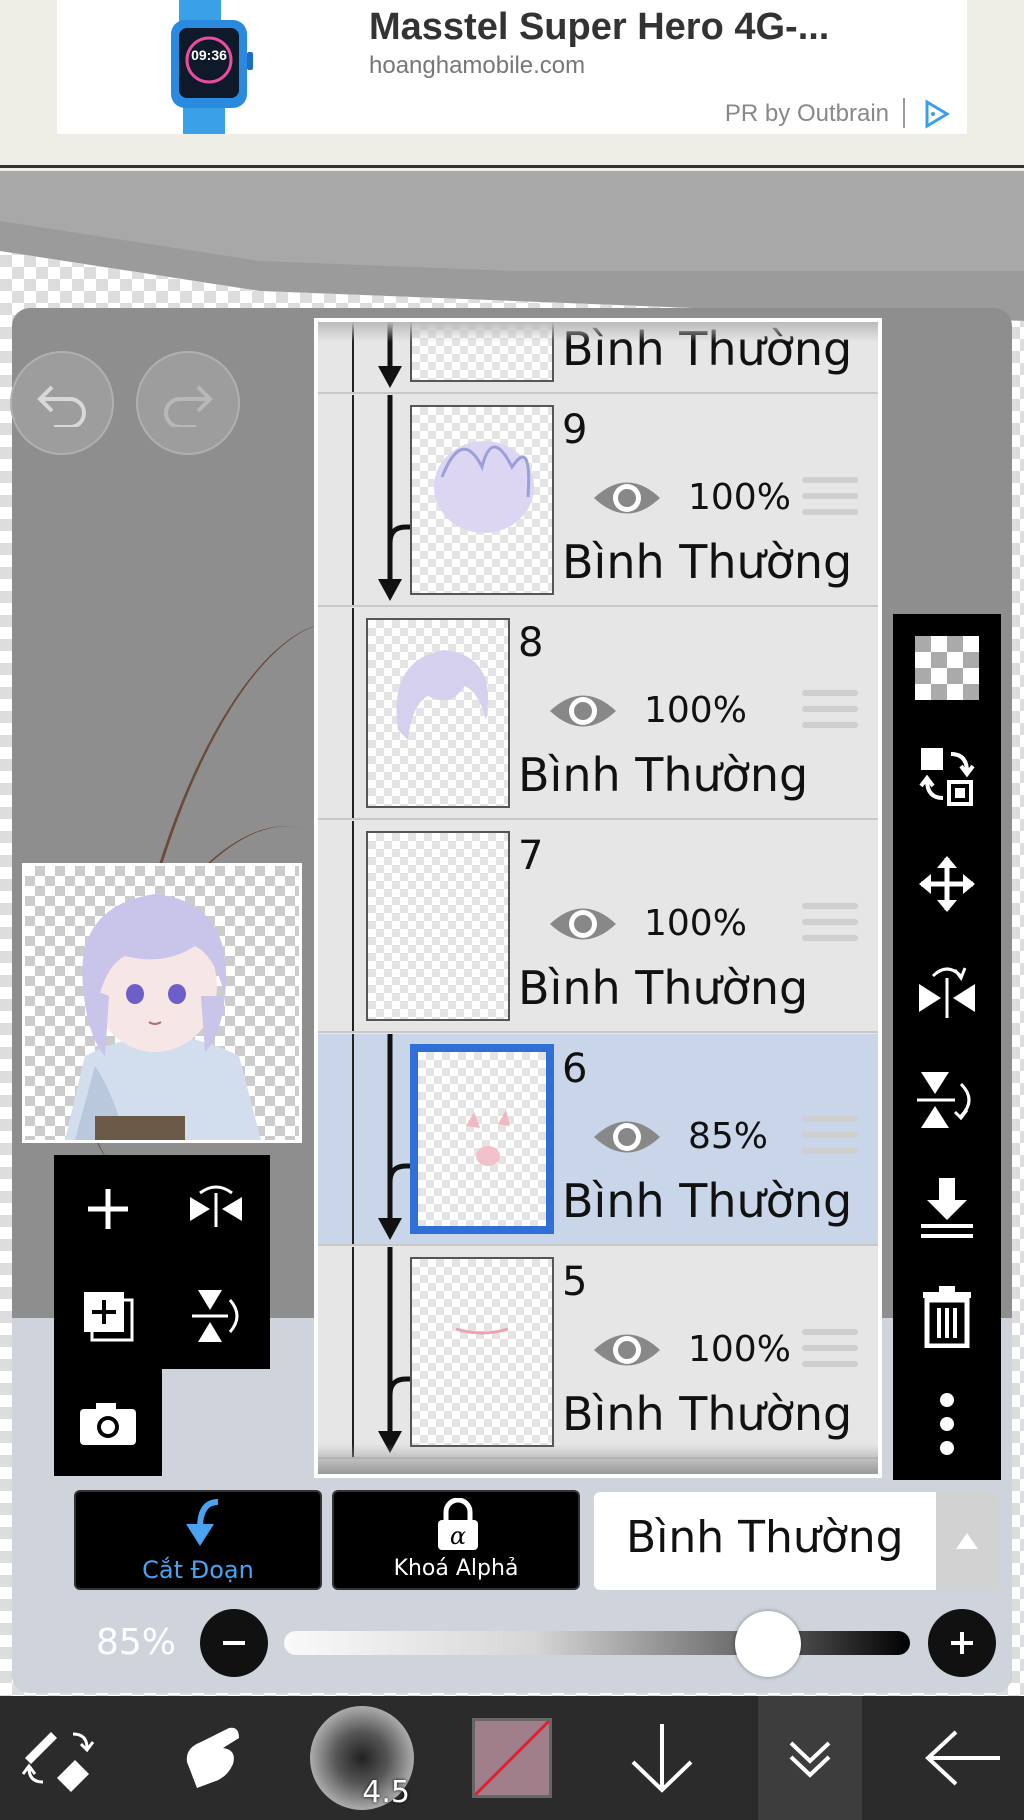 Image resolution: width=1024 pixels, height=1820 pixels. Describe the element at coordinates (597, 1643) in the screenshot. I see `opacity-slider-track` at that location.